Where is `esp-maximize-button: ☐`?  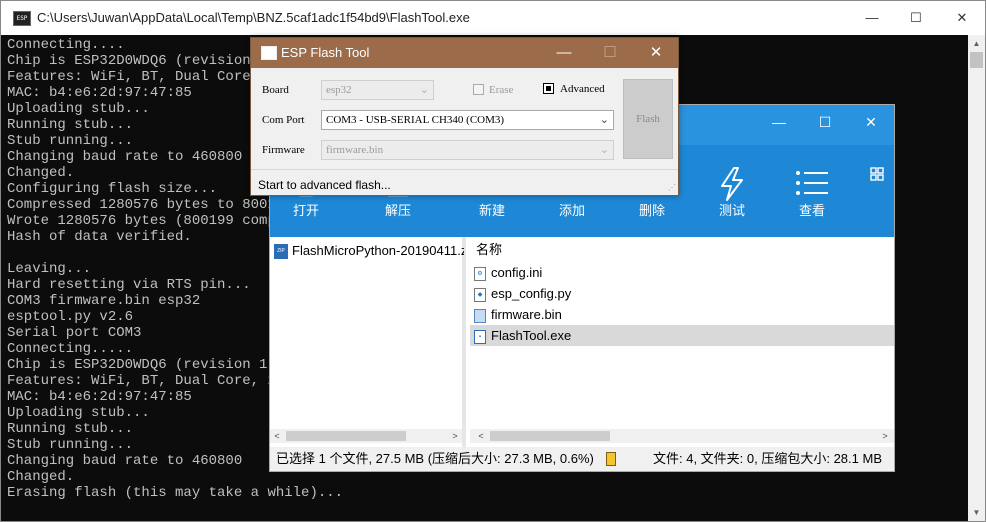 esp-maximize-button: ☐ is located at coordinates (610, 52).